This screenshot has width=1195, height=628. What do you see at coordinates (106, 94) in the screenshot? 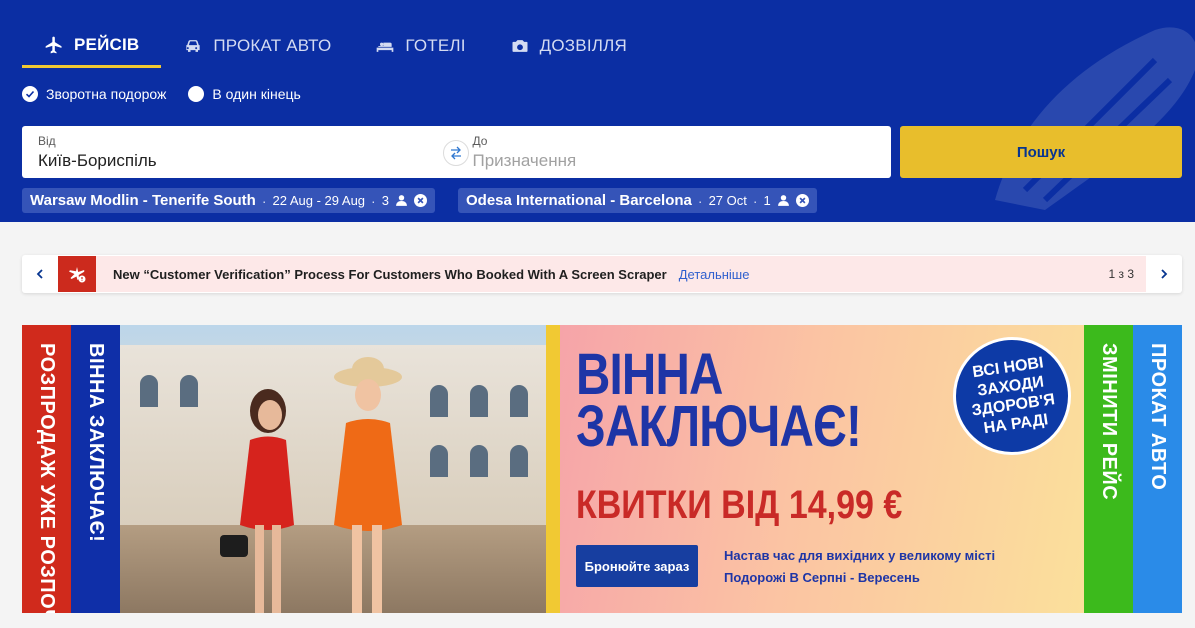
I see `return-trip-label: Зворотна подорож` at bounding box center [106, 94].